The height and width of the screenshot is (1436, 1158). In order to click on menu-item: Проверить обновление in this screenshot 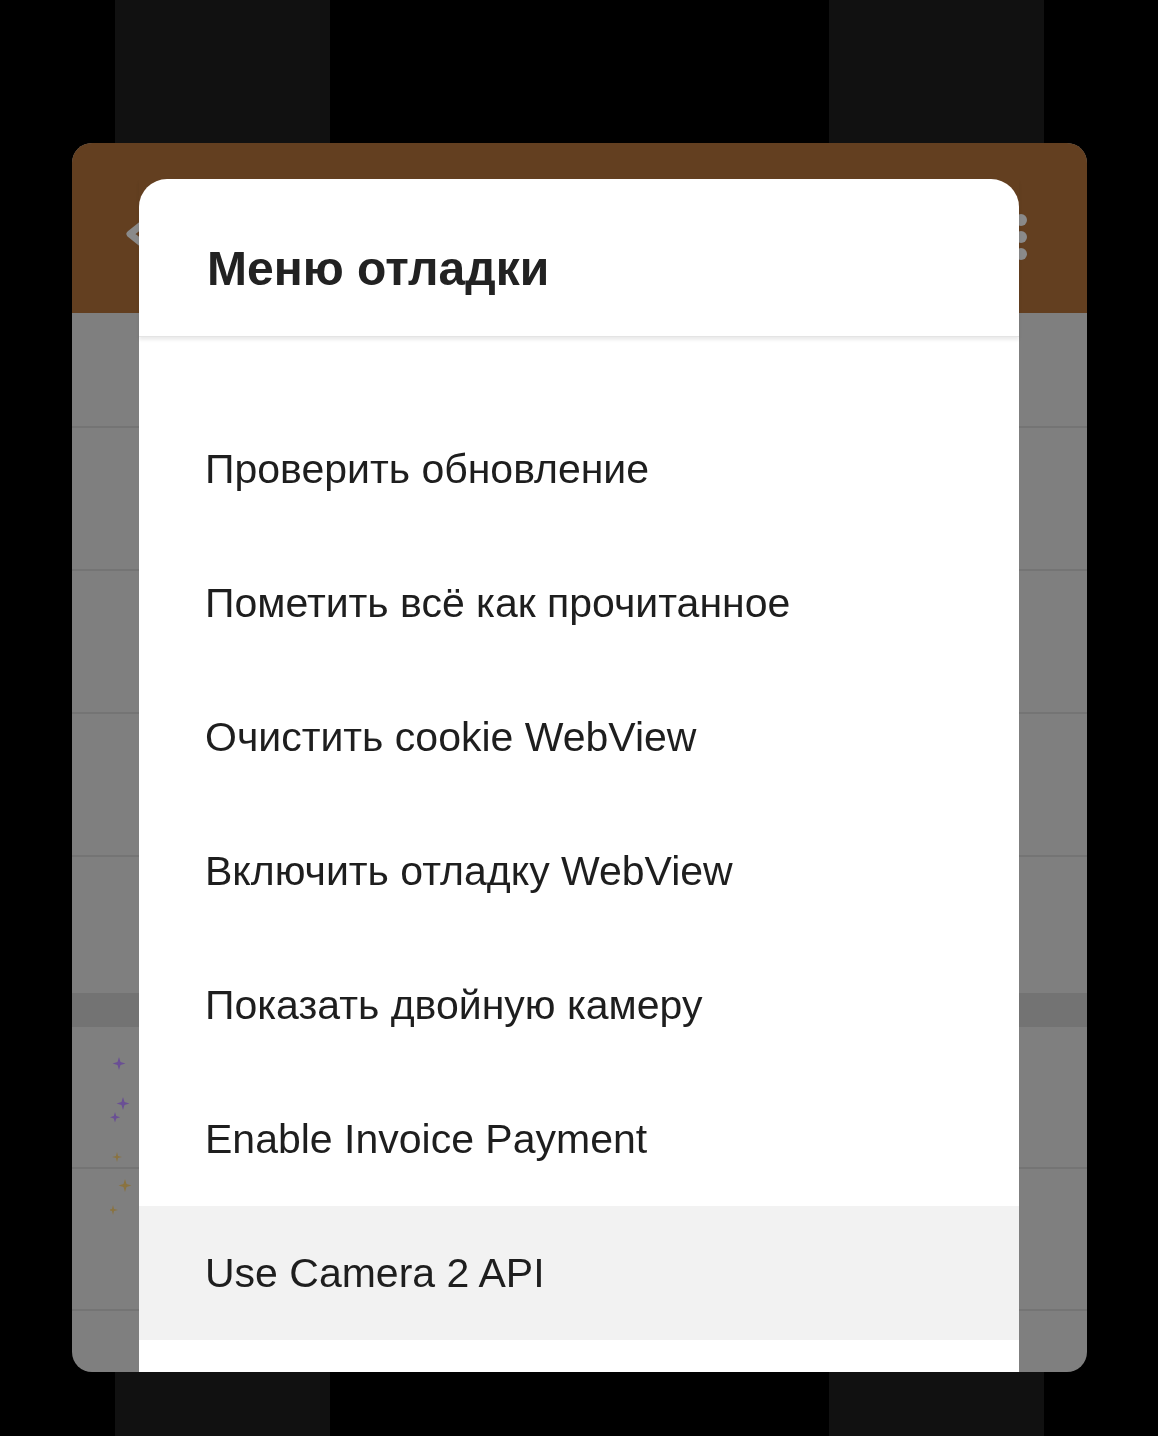, I will do `click(579, 469)`.